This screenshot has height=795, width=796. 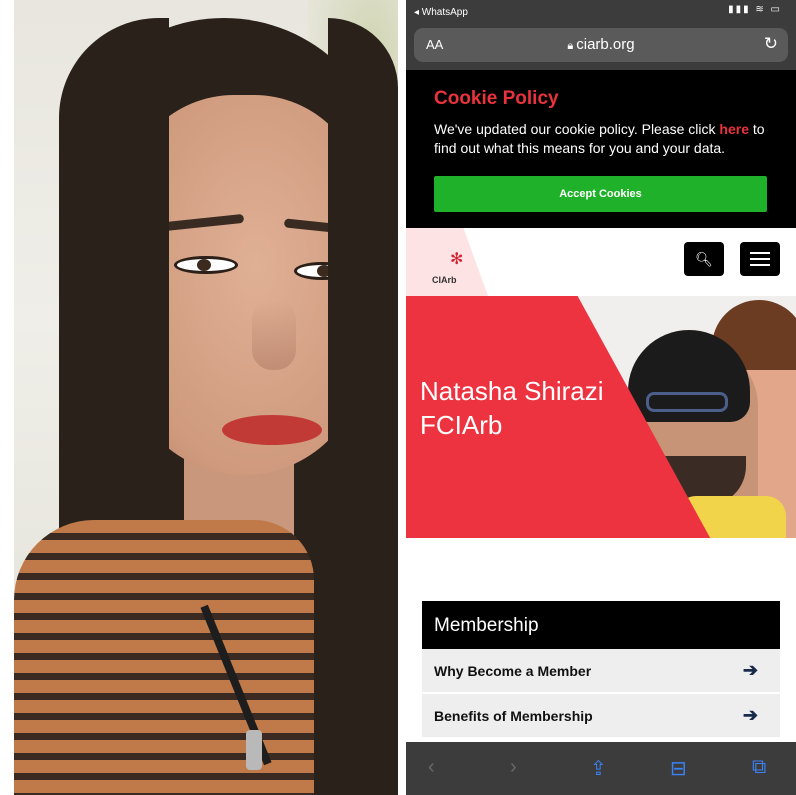 I want to click on nose, so click(x=274, y=335).